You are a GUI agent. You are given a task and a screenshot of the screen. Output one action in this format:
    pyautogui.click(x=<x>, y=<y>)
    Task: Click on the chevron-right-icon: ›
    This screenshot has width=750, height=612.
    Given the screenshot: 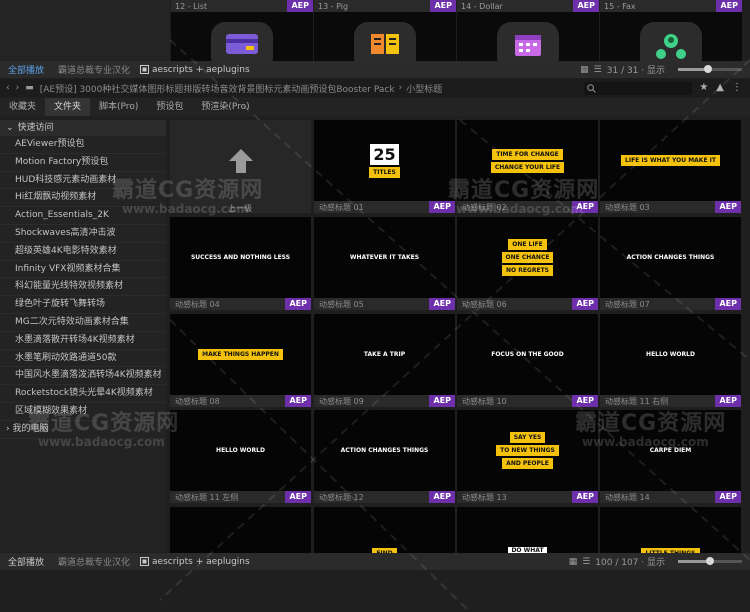 What is the action you would take?
    pyautogui.click(x=8, y=428)
    